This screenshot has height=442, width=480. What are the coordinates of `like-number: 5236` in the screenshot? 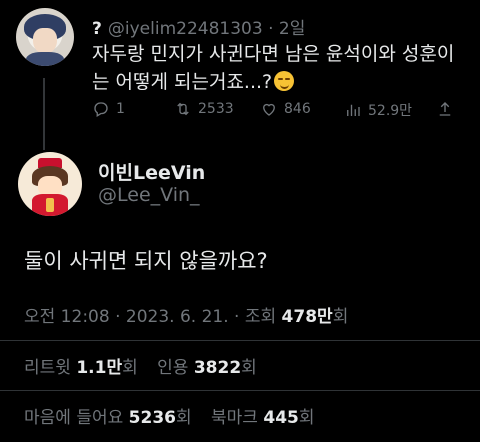 It's located at (152, 418).